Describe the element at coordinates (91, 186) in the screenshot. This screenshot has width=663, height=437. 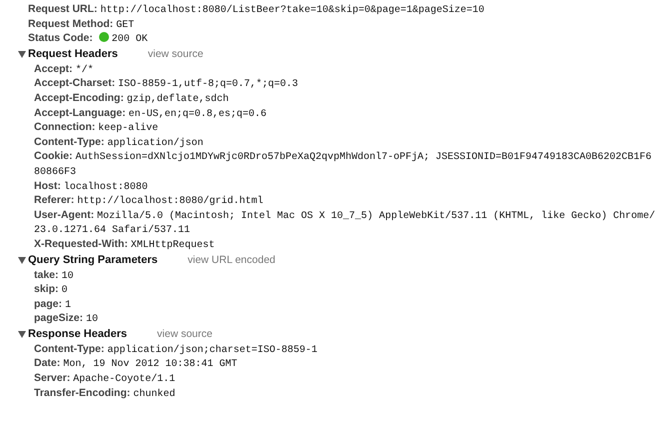
I see `header-line: Host: localhost:8080` at that location.